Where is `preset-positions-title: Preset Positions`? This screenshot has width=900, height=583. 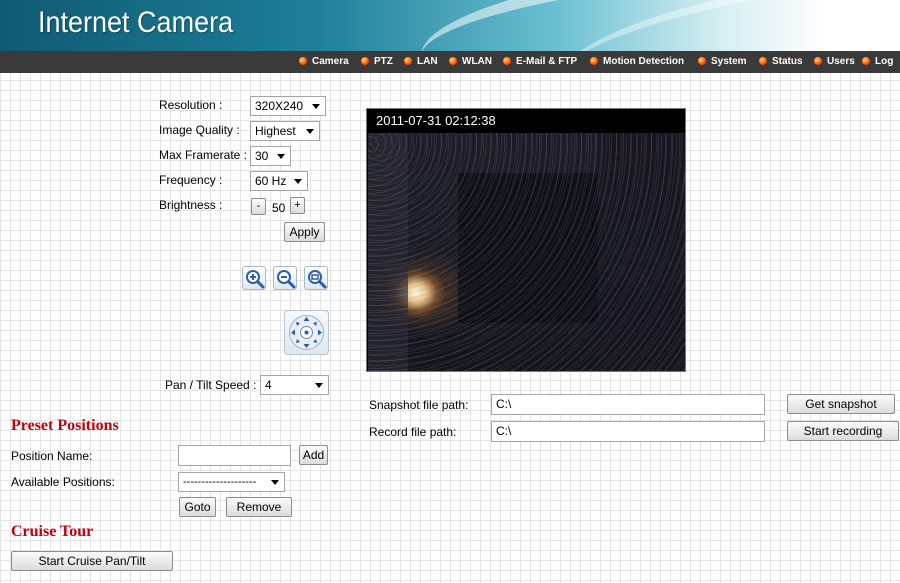 preset-positions-title: Preset Positions is located at coordinates (65, 425).